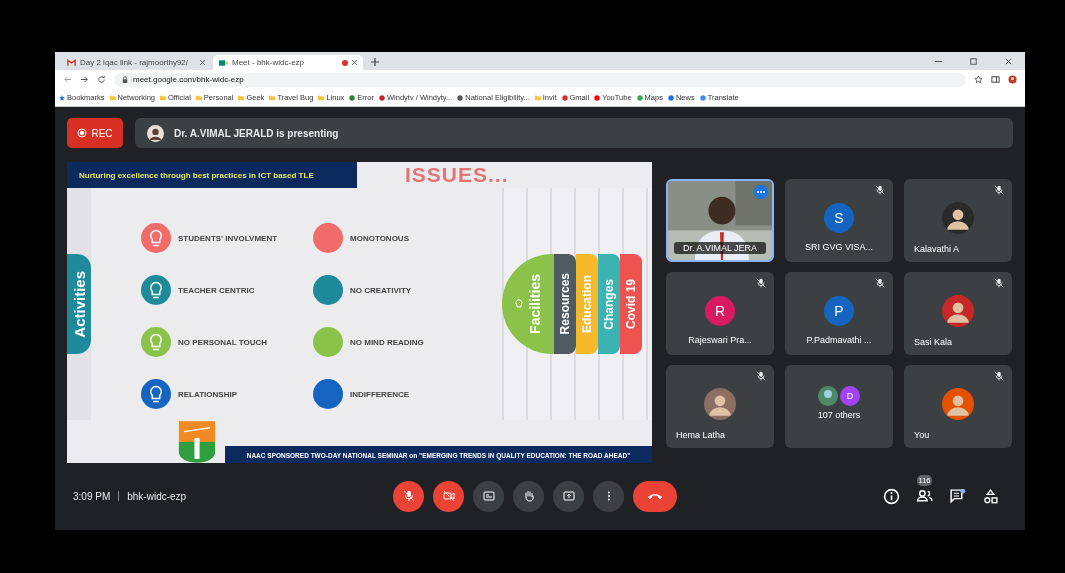 This screenshot has width=1065, height=573. I want to click on avatar: P, so click(839, 310).